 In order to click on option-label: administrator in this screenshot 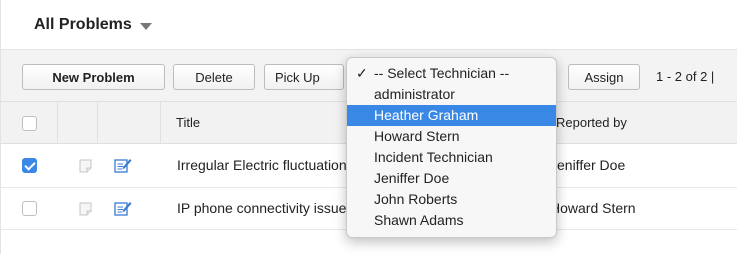, I will do `click(414, 94)`.